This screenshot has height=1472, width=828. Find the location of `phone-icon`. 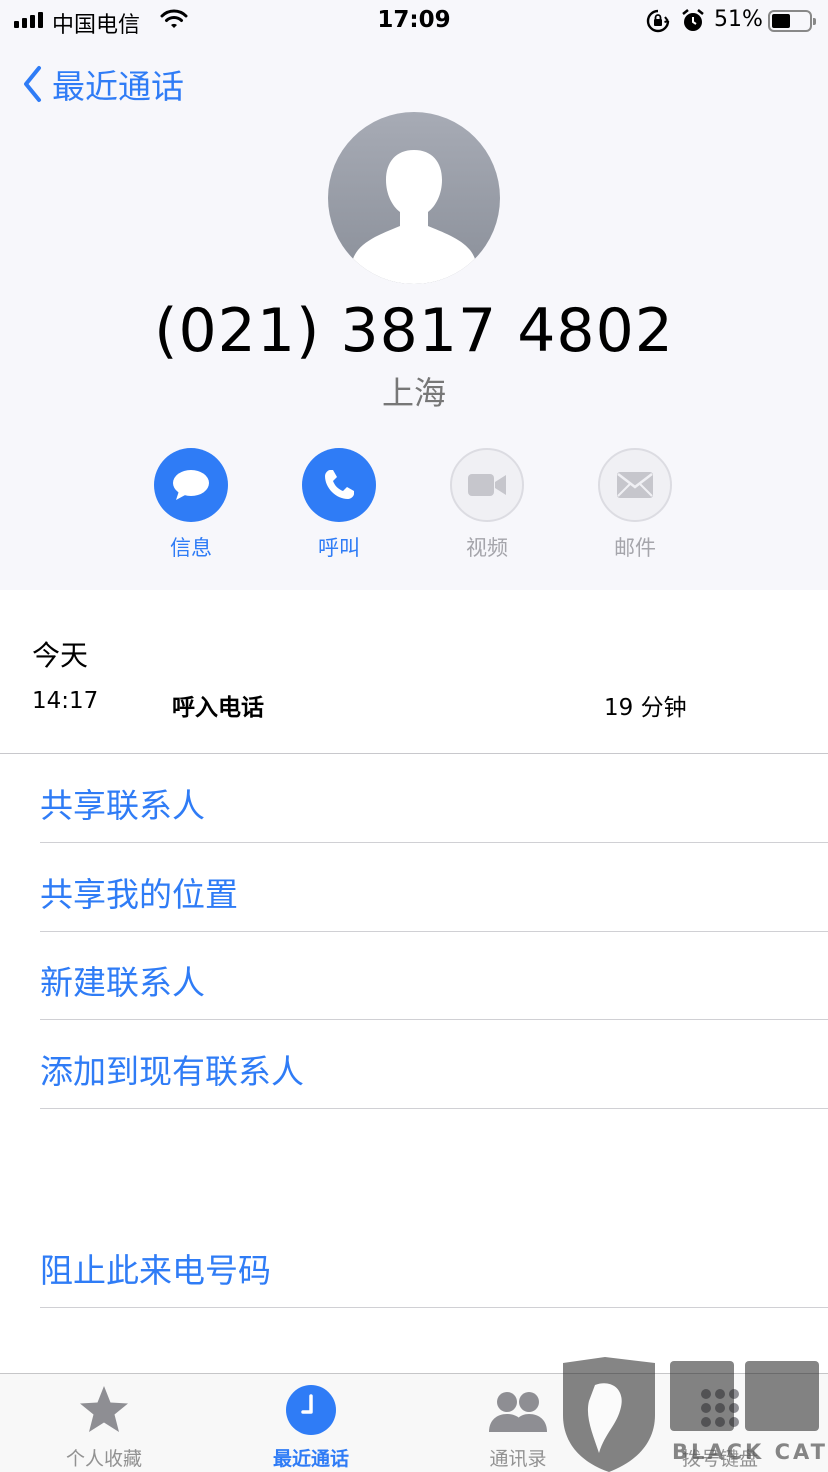

phone-icon is located at coordinates (339, 484).